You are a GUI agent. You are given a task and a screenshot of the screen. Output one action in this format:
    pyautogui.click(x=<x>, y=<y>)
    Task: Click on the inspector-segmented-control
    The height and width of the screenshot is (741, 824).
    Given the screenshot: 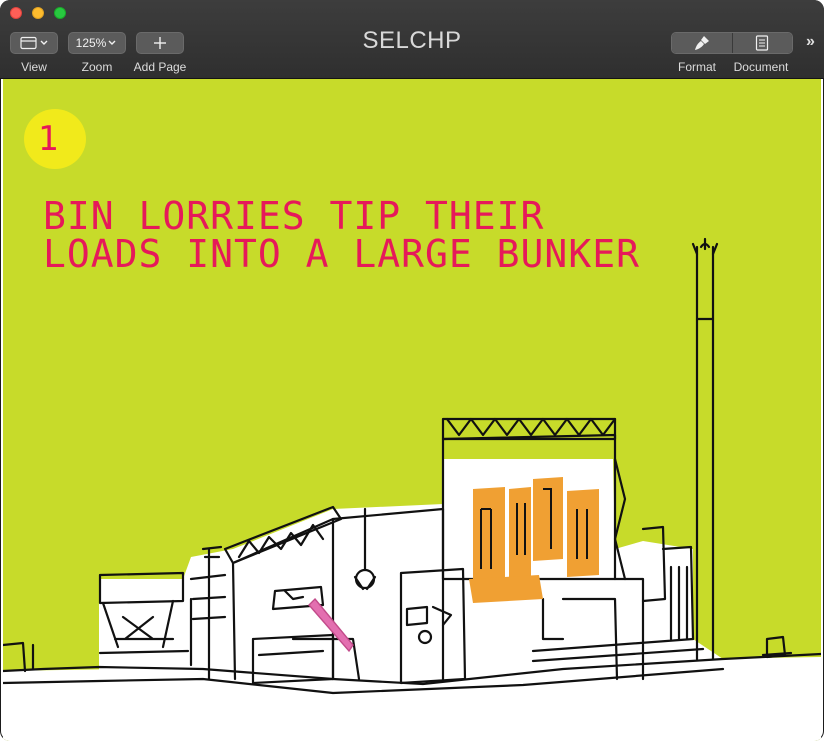 What is the action you would take?
    pyautogui.click(x=732, y=43)
    